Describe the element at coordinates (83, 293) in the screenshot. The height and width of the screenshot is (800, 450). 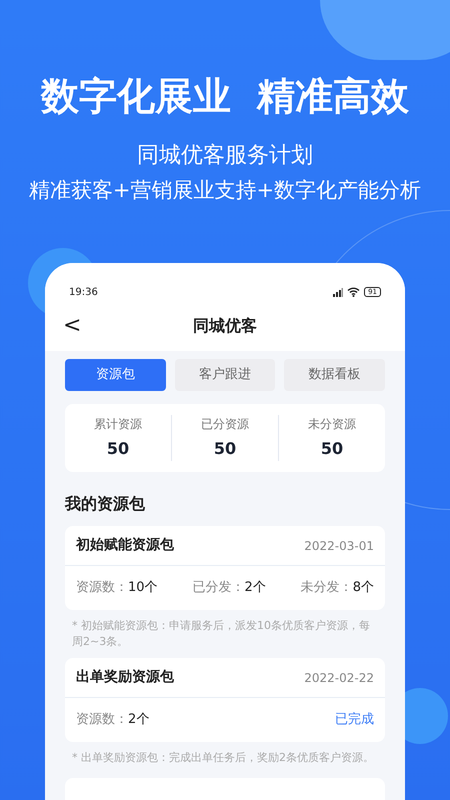
I see `status-time: 19:36` at that location.